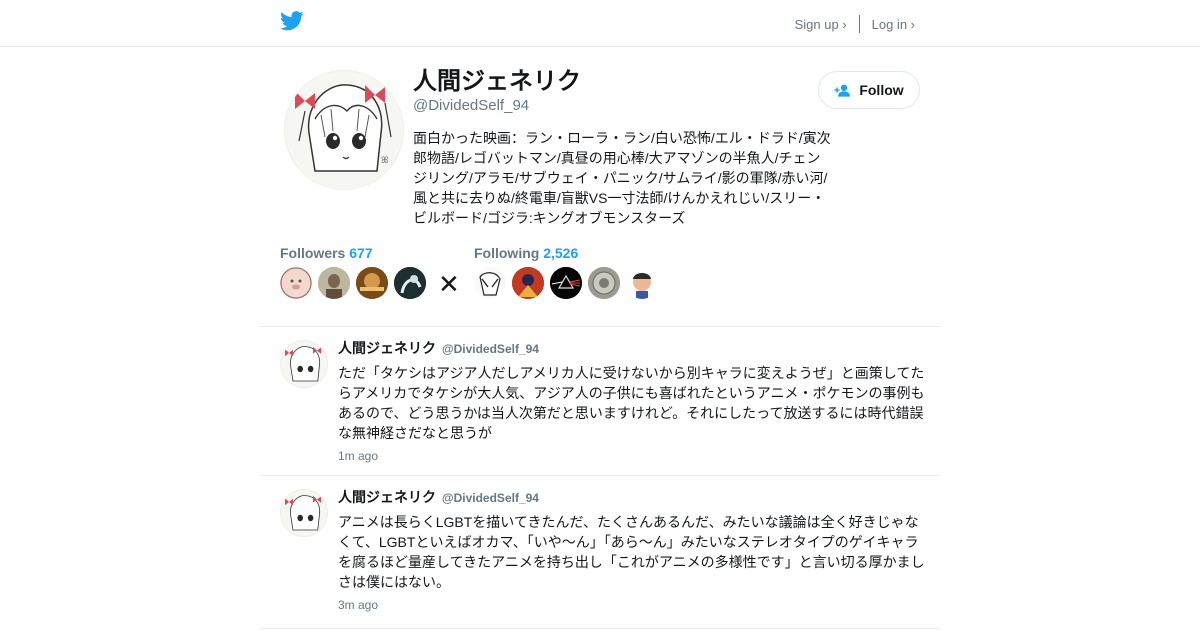  I want to click on log-in-link: Log in ›, so click(893, 24).